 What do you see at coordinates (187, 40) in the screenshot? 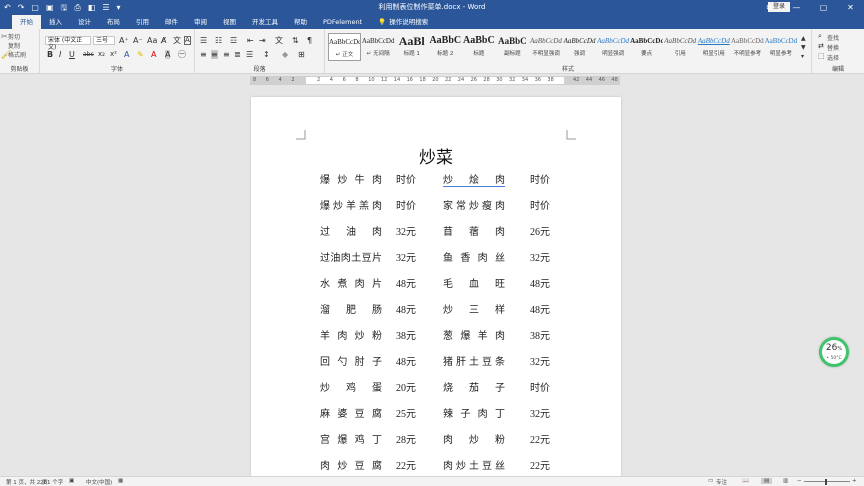
I see `char-border-button: A` at bounding box center [187, 40].